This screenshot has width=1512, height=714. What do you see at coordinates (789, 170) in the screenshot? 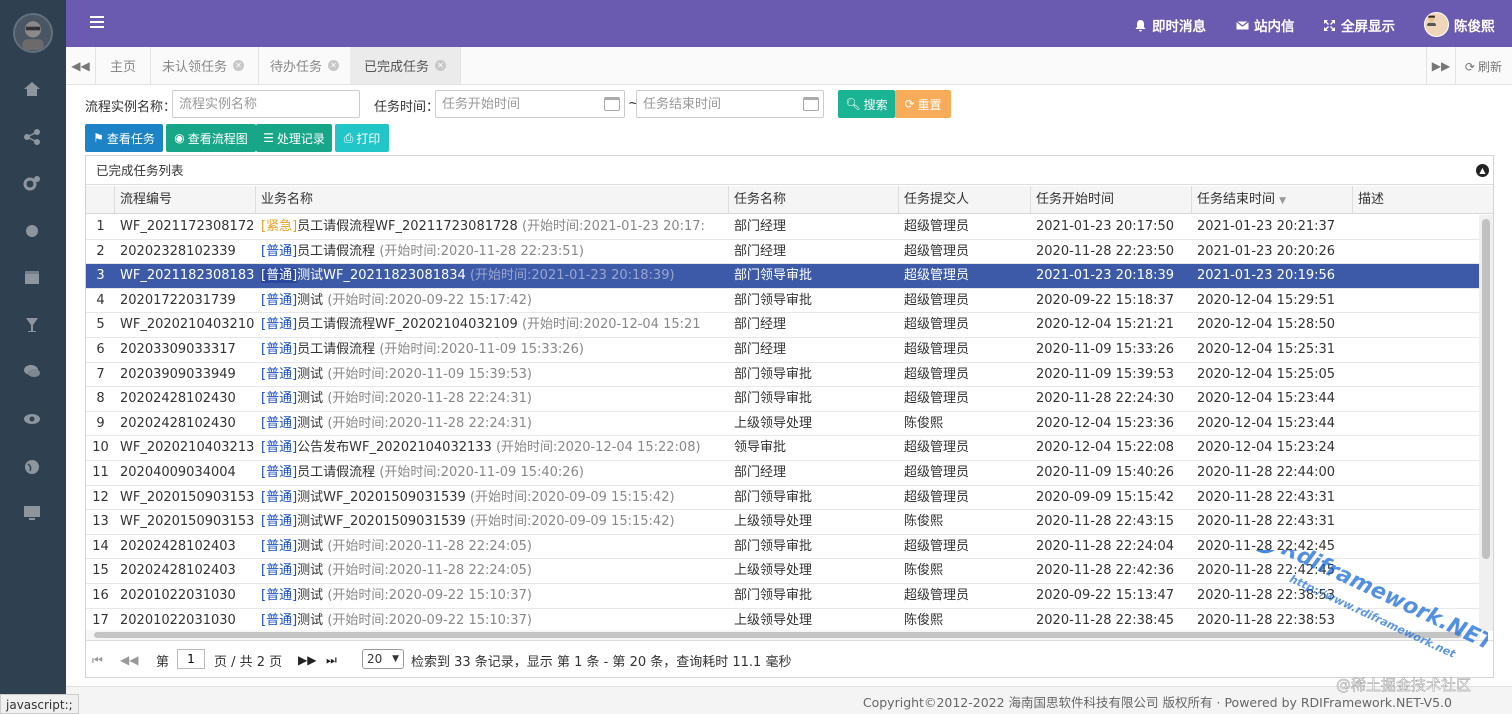
I see `grid-title-bar: 已完成任务列表 ▲` at bounding box center [789, 170].